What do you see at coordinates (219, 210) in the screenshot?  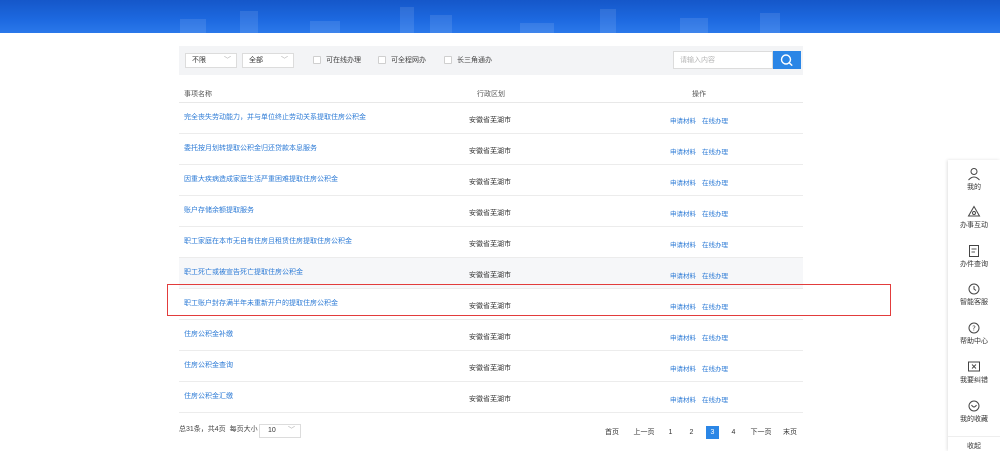 I see `item-name-link: 账户存储余额提取服务` at bounding box center [219, 210].